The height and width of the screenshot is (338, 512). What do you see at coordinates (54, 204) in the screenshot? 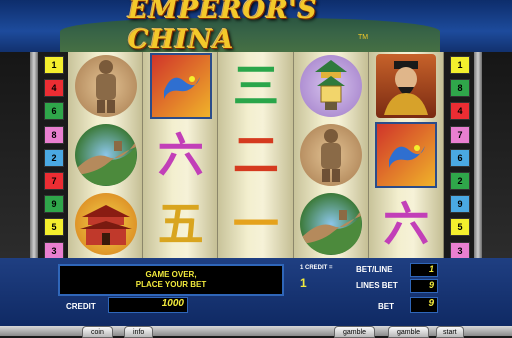
I see `line-indicator-left-9: 9` at bounding box center [54, 204].